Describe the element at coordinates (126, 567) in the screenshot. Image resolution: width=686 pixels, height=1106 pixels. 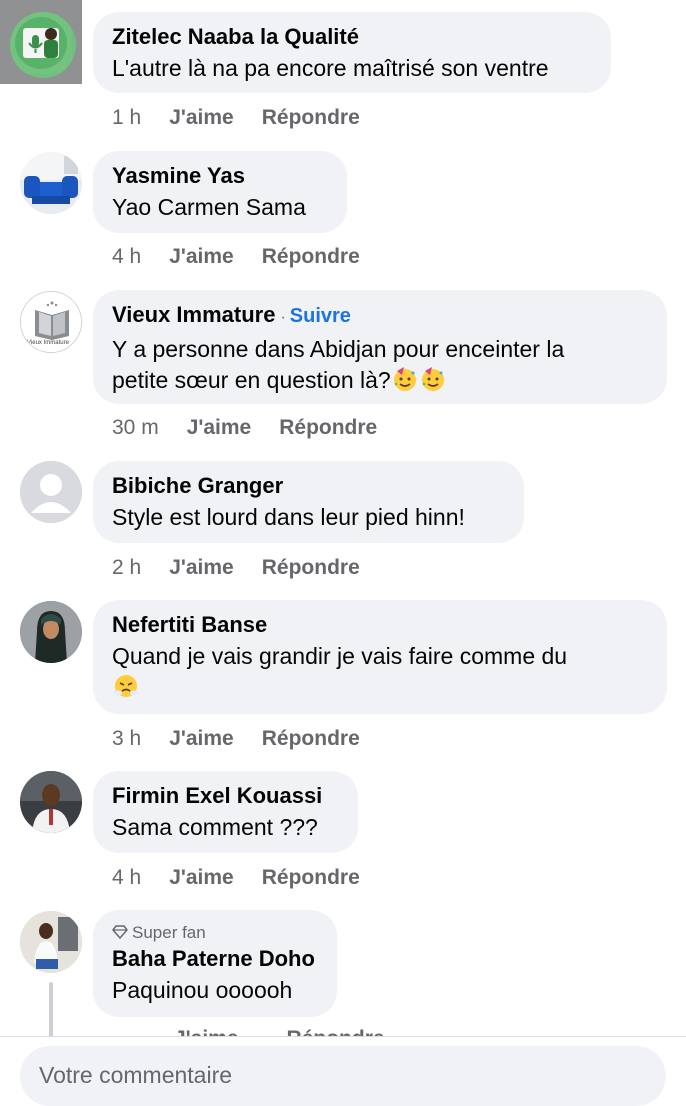
I see `timestamp: 2 h` at that location.